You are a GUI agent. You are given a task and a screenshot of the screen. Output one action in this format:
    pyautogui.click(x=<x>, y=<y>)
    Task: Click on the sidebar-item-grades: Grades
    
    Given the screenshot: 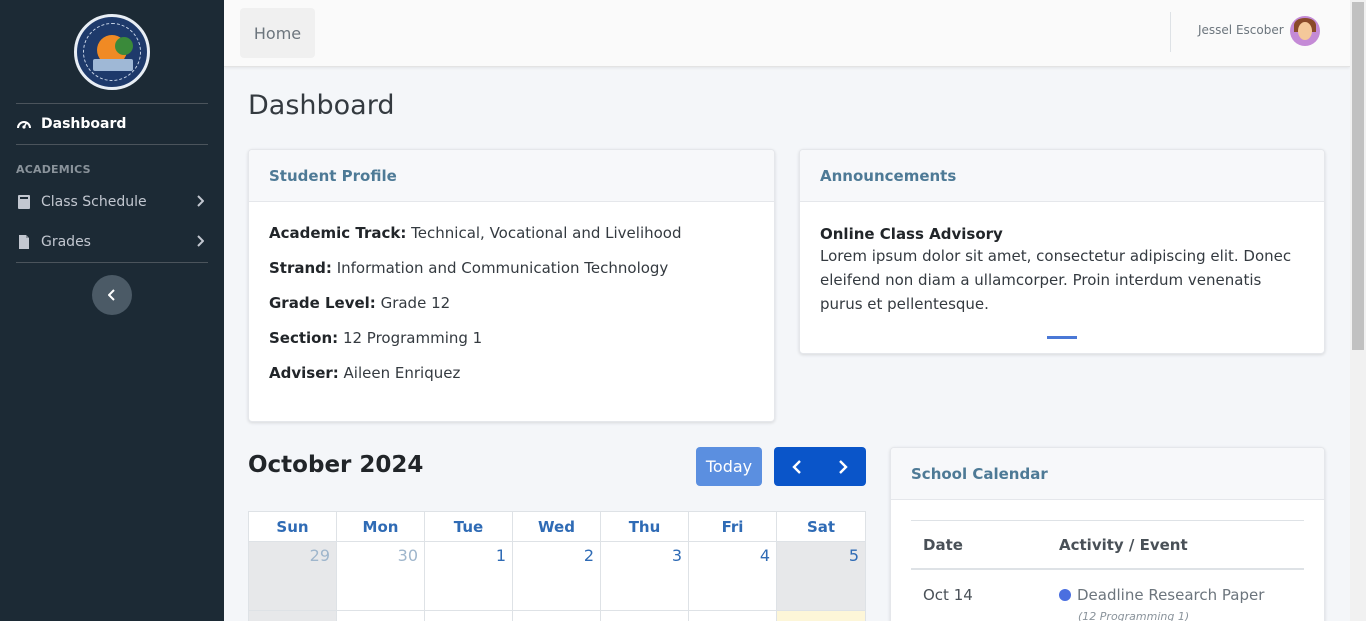 What is the action you would take?
    pyautogui.click(x=112, y=242)
    